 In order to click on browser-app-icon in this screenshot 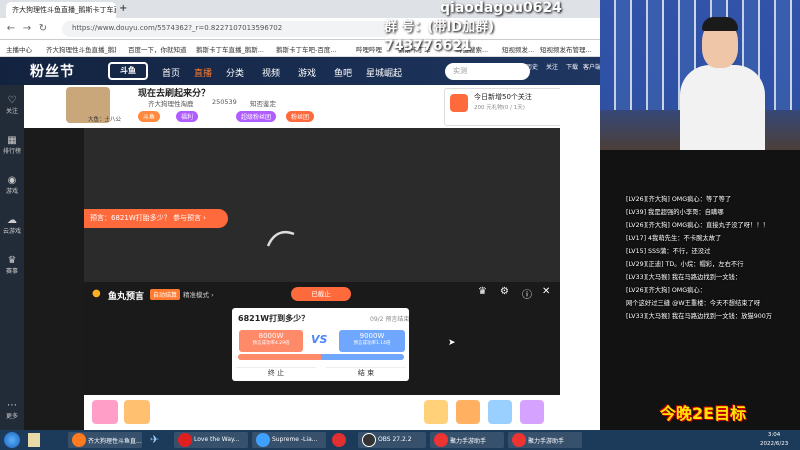, I will do `click(79, 440)`.